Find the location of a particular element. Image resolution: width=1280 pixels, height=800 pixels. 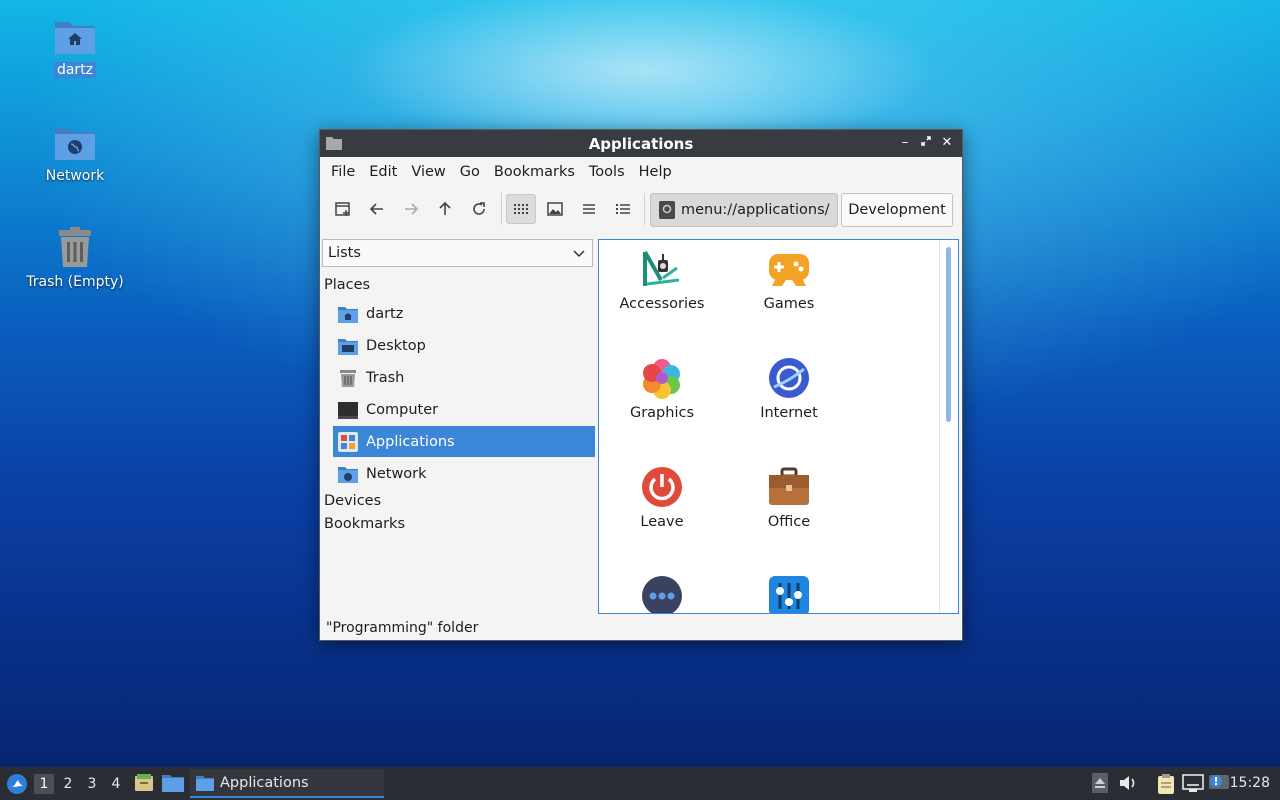

network-folder-icon is located at coordinates (348, 474).